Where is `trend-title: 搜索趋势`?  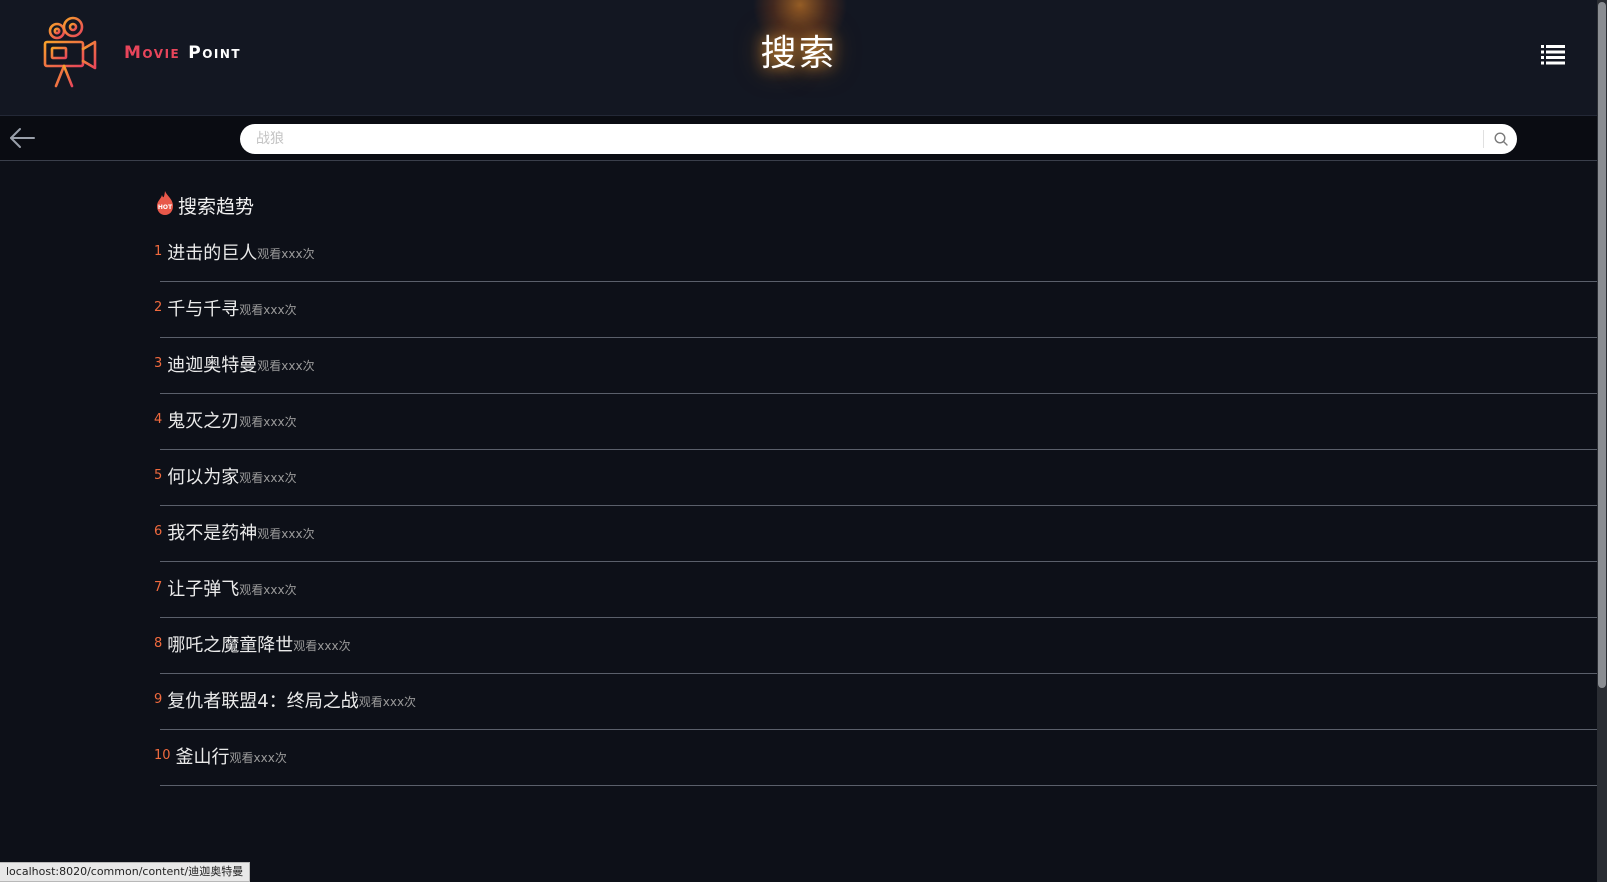 trend-title: 搜索趋势 is located at coordinates (216, 206).